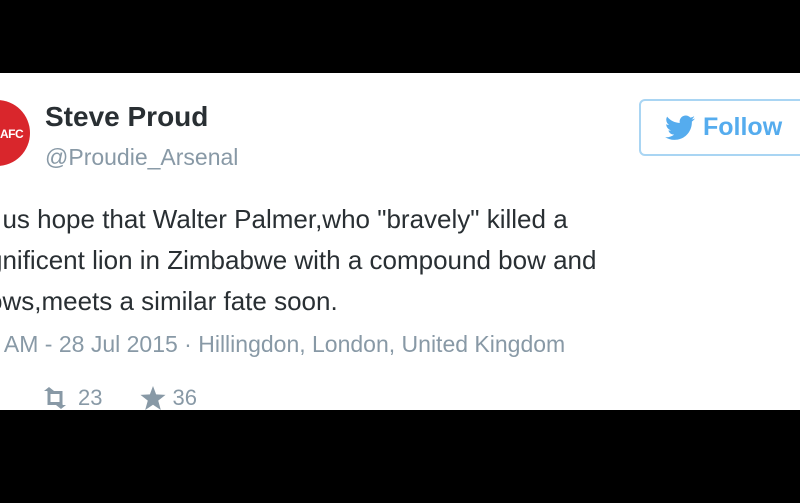 The height and width of the screenshot is (503, 800). What do you see at coordinates (136, 397) in the screenshot?
I see `tweet-stats: 23 36` at bounding box center [136, 397].